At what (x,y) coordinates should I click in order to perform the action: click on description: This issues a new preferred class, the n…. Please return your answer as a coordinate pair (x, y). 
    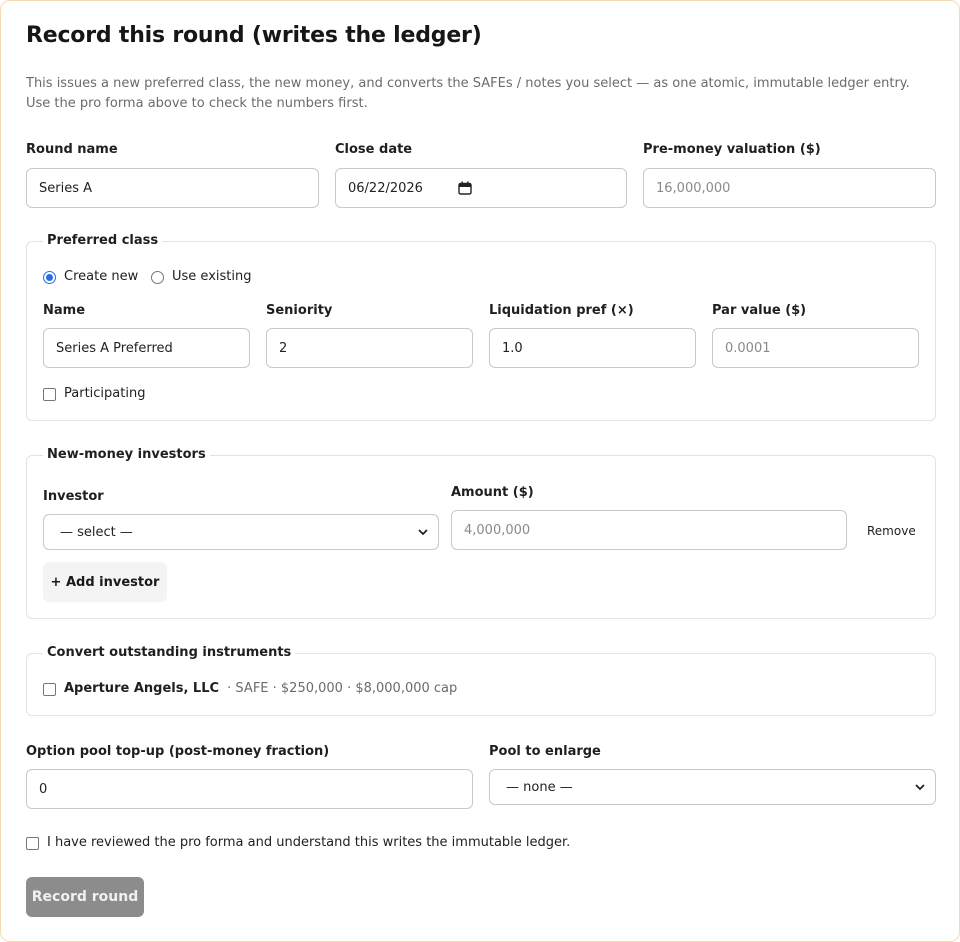
    Looking at the image, I should click on (468, 93).